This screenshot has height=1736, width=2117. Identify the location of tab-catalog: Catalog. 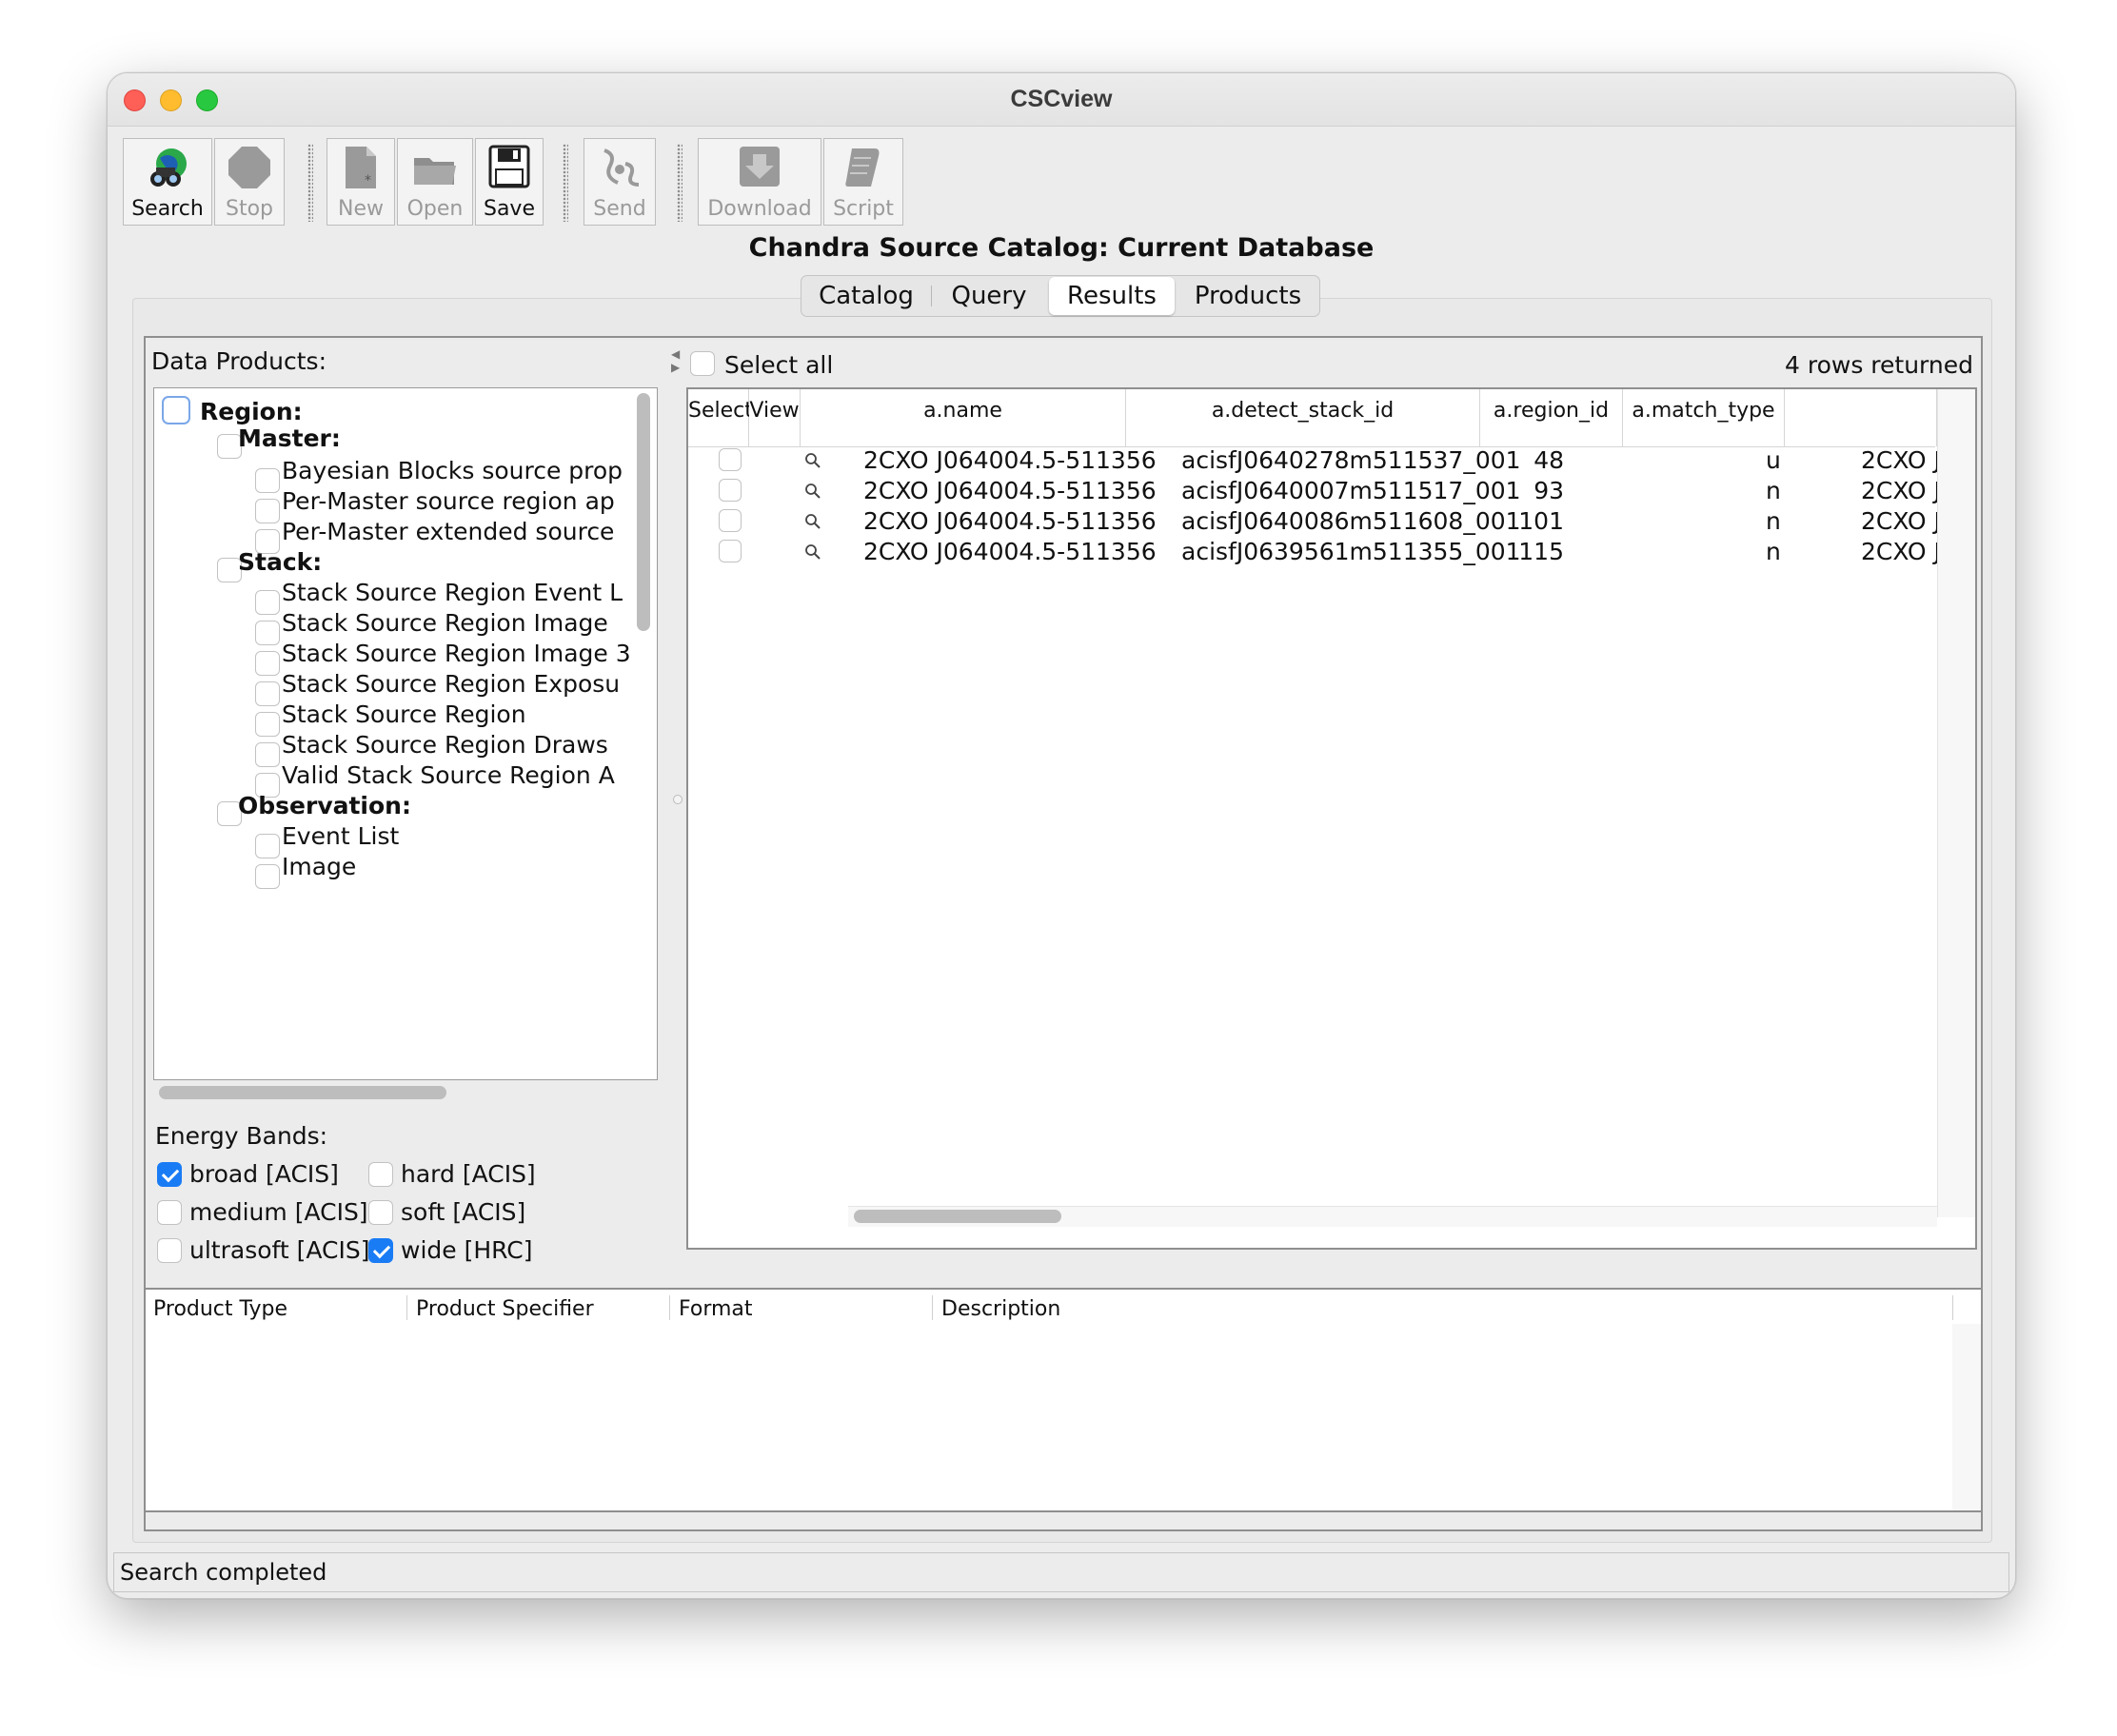
(866, 296).